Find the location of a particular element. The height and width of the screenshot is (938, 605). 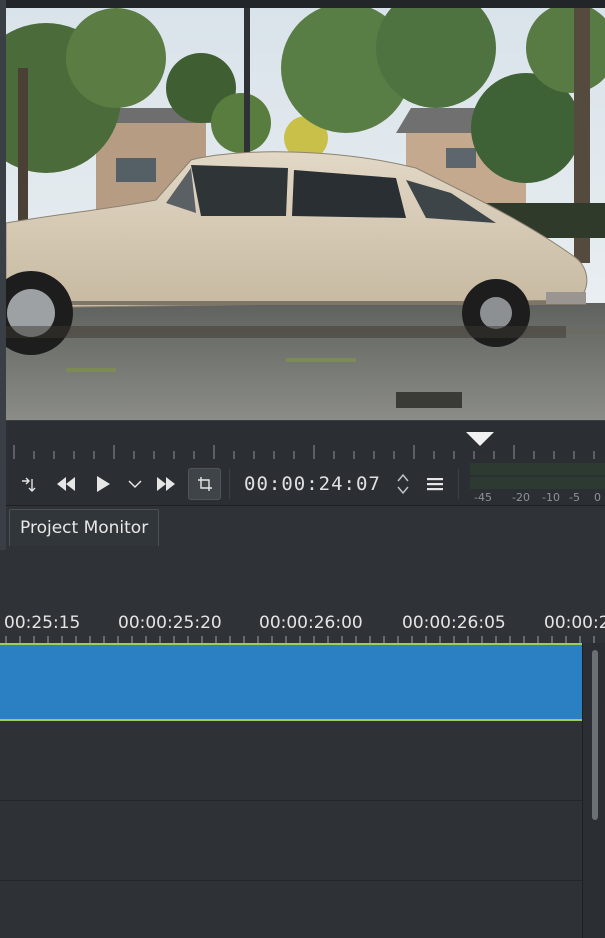

audio-level-meter: -45 -20 -10 -5 0 is located at coordinates (534, 484).